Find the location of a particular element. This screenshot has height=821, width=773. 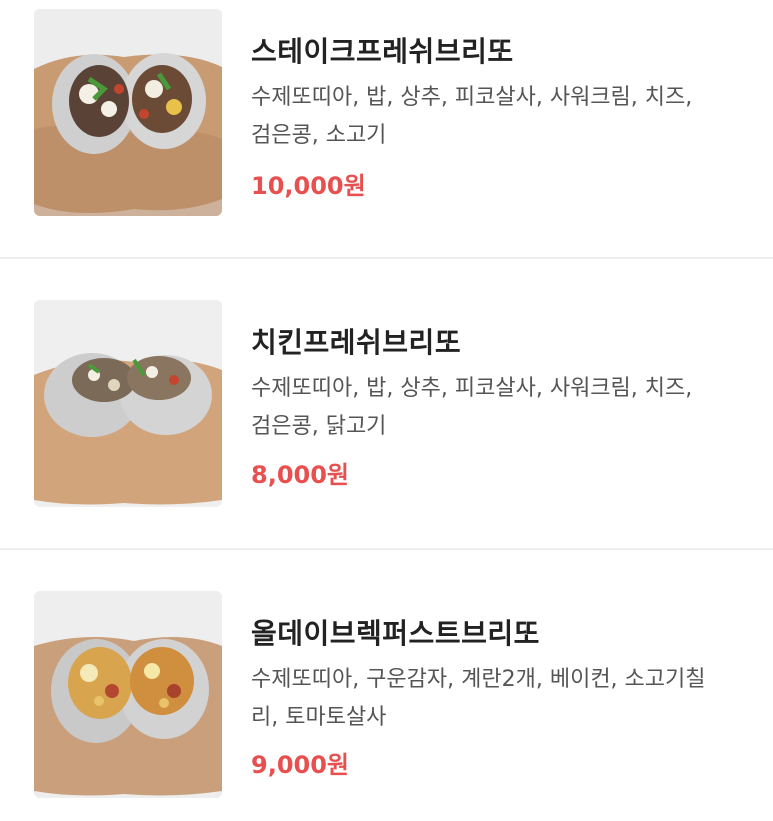

menu-item-description: 수제또띠아, 구운감자, 계란2개, 베이컨, 소고기칠 리, 토마토살사 is located at coordinates (501, 699).